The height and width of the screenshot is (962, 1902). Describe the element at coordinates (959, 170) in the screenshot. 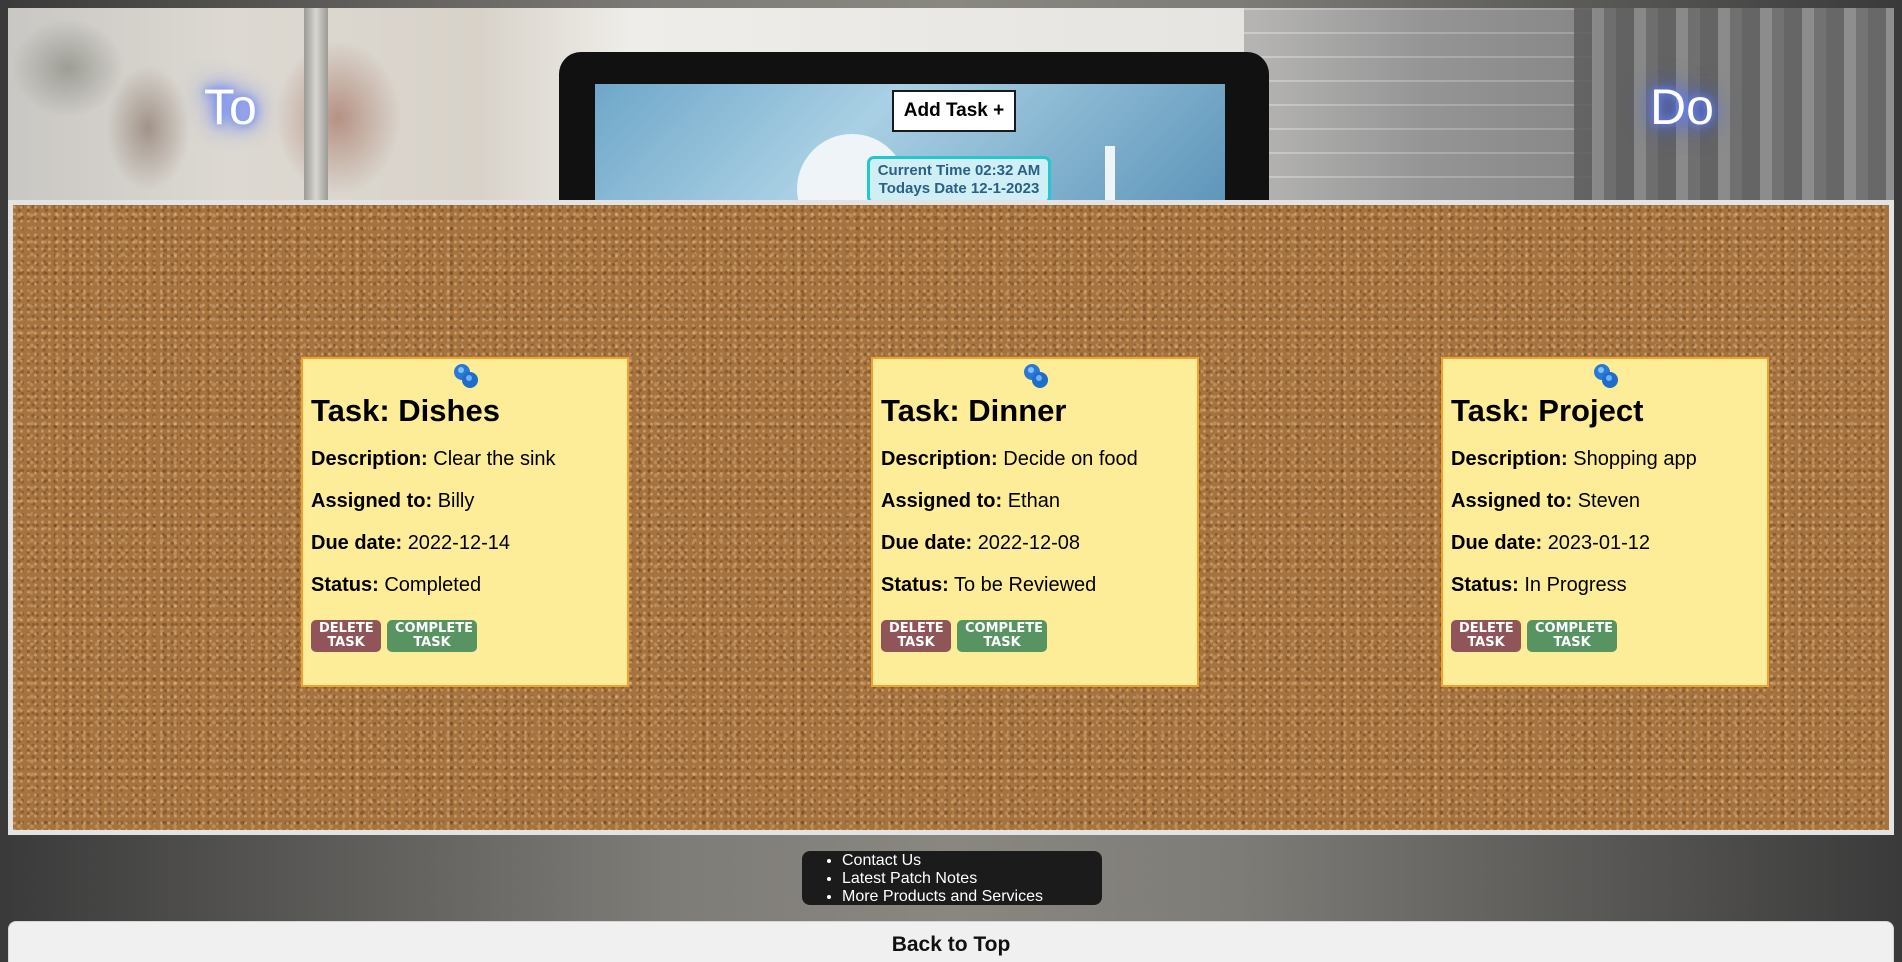

I see `current-time: Current Time 02:32 AM` at that location.